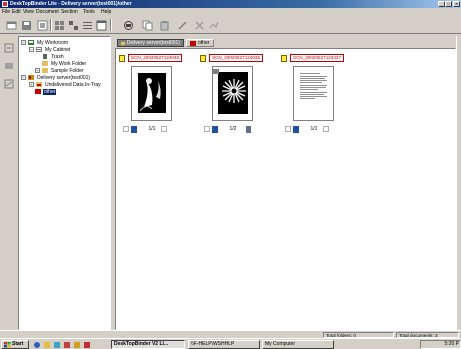 This screenshot has height=349, width=461. Describe the element at coordinates (298, 344) in the screenshot. I see `taskbar-item-my-computer: My Computer` at that location.